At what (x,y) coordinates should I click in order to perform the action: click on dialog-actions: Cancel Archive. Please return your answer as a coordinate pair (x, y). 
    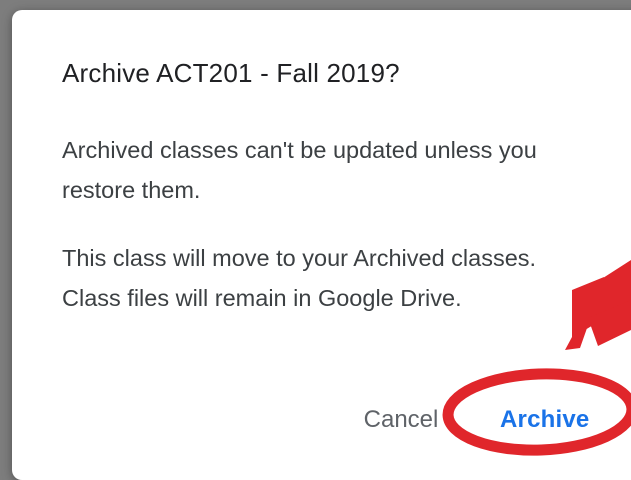
    Looking at the image, I should click on (321, 420).